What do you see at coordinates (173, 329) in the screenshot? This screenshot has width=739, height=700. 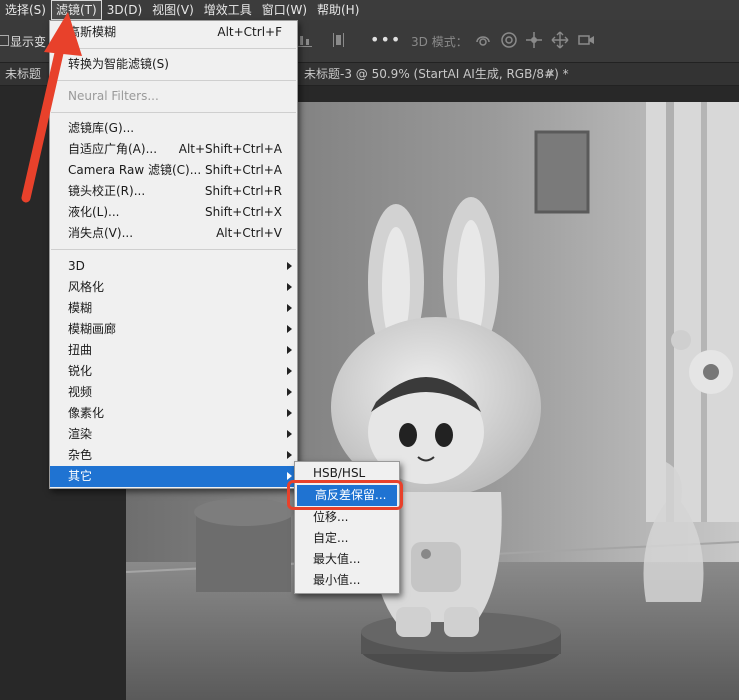 I see `menu-item-blur-gallery: 模糊画廊` at bounding box center [173, 329].